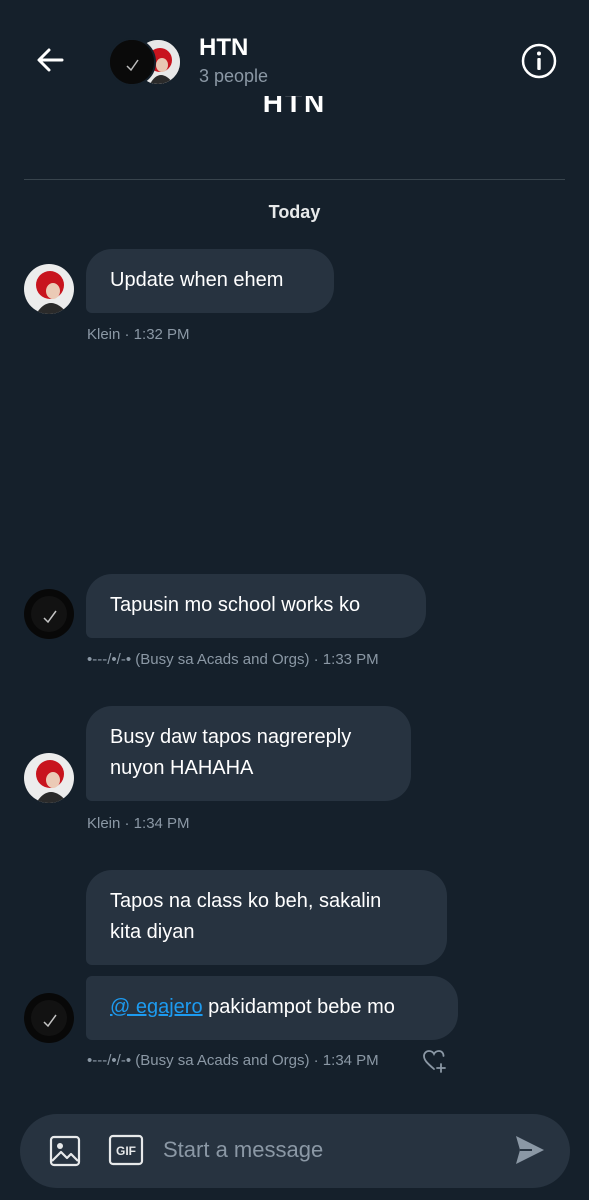  I want to click on member-avatar-dark, so click(132, 62).